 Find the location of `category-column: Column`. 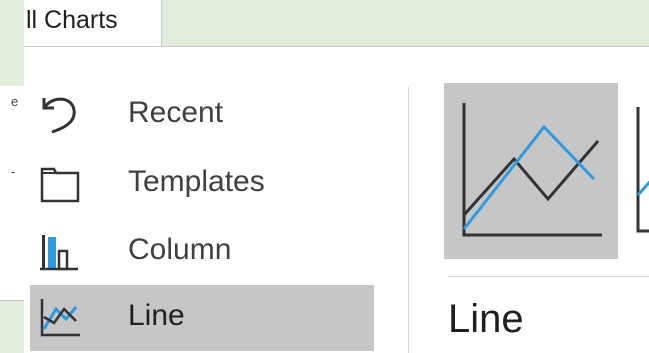

category-column: Column is located at coordinates (202, 252).